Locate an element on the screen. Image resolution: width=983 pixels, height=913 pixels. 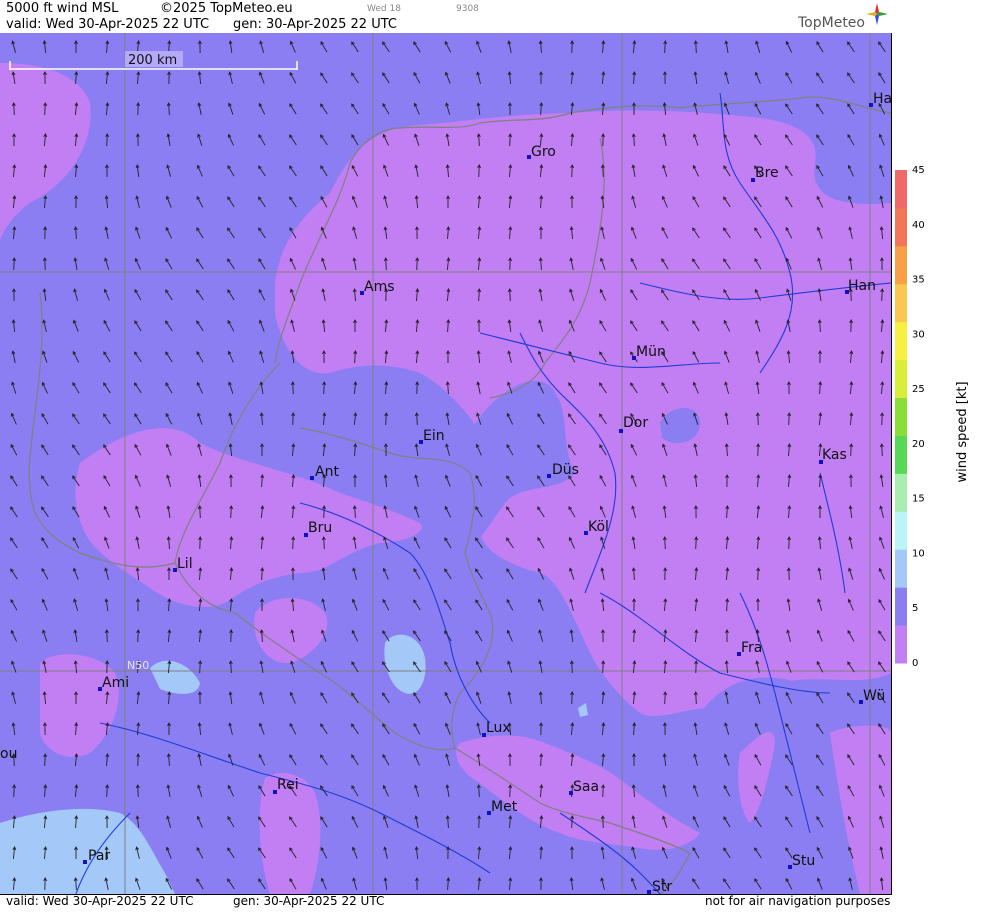
city-label: Ami is located at coordinates (115, 683).